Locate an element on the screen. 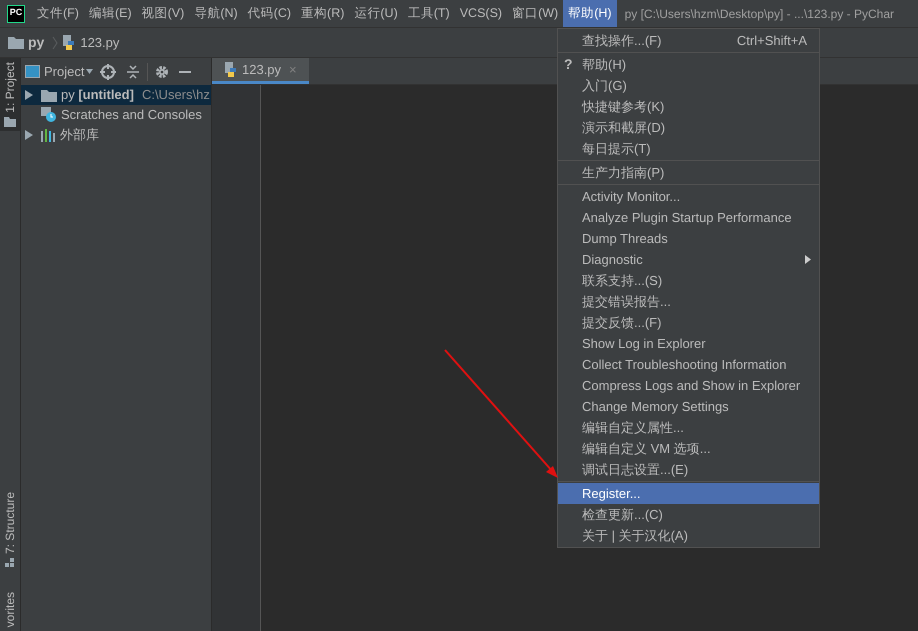  structure-icon is located at coordinates (10, 563).